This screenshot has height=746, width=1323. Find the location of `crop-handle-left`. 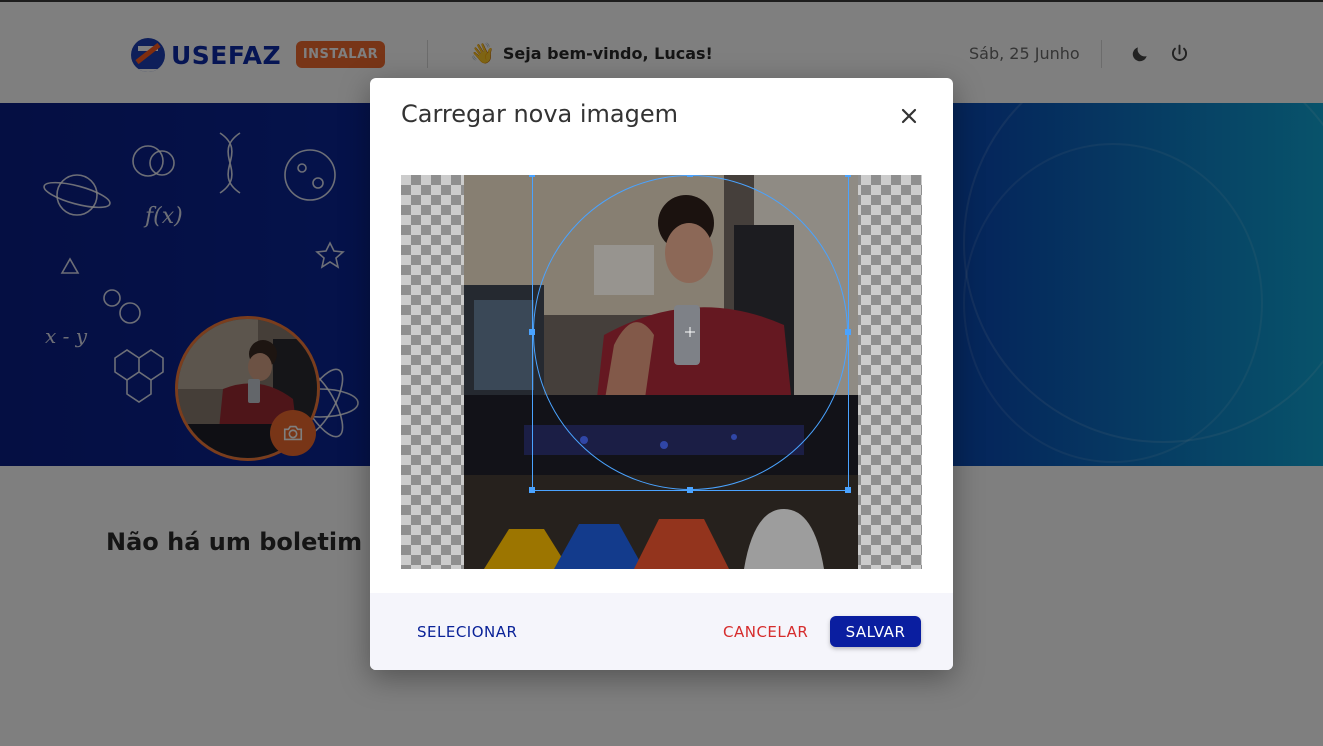

crop-handle-left is located at coordinates (532, 332).